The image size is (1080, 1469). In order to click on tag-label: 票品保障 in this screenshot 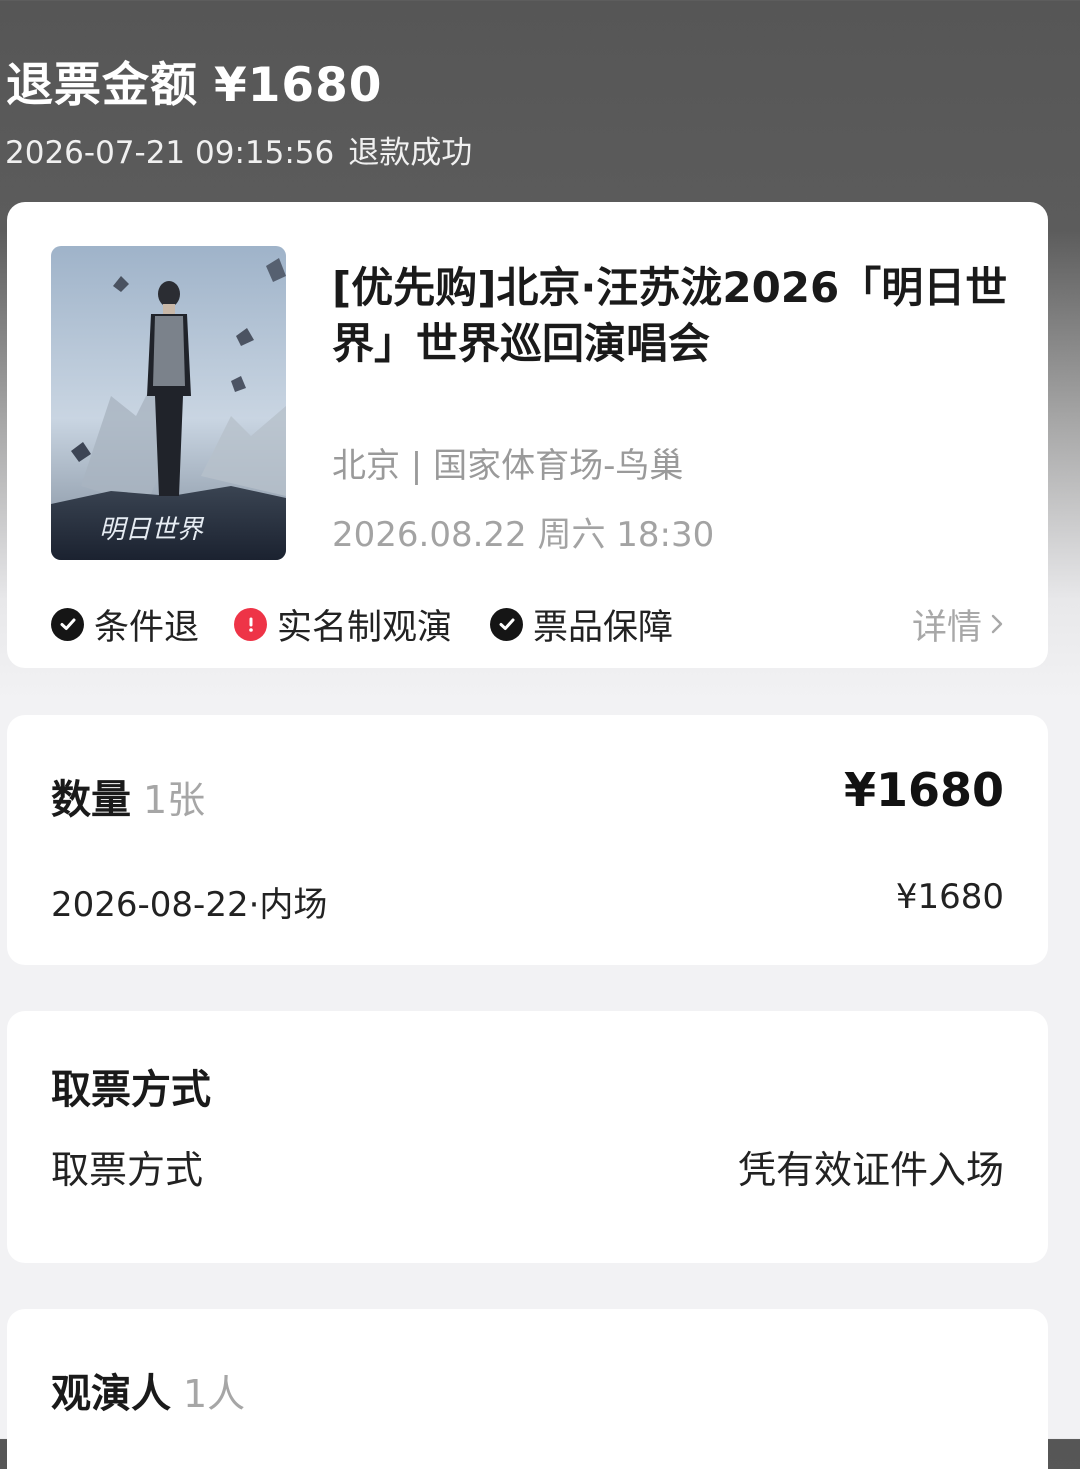, I will do `click(603, 627)`.